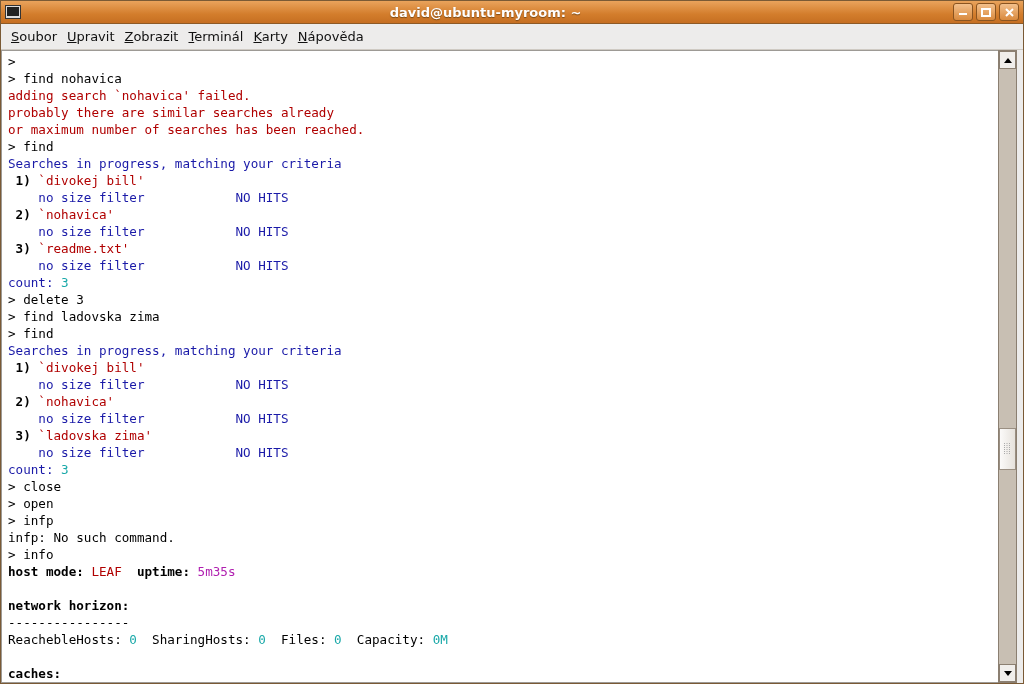  Describe the element at coordinates (84, 435) in the screenshot. I see `terminal-line: 3) `ladovska zima'` at that location.